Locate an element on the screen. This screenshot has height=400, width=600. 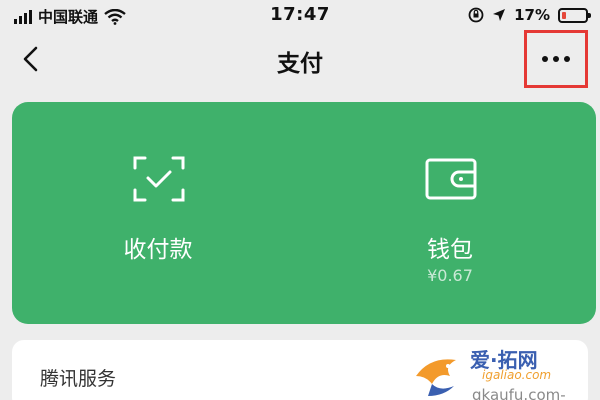
watermark-url: igaliao.com is located at coordinates (517, 375).